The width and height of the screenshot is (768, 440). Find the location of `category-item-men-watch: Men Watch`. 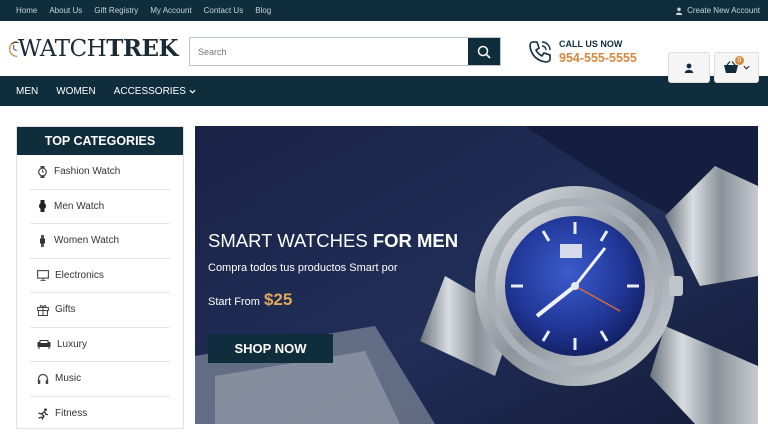

category-item-men-watch: Men Watch is located at coordinates (100, 207).